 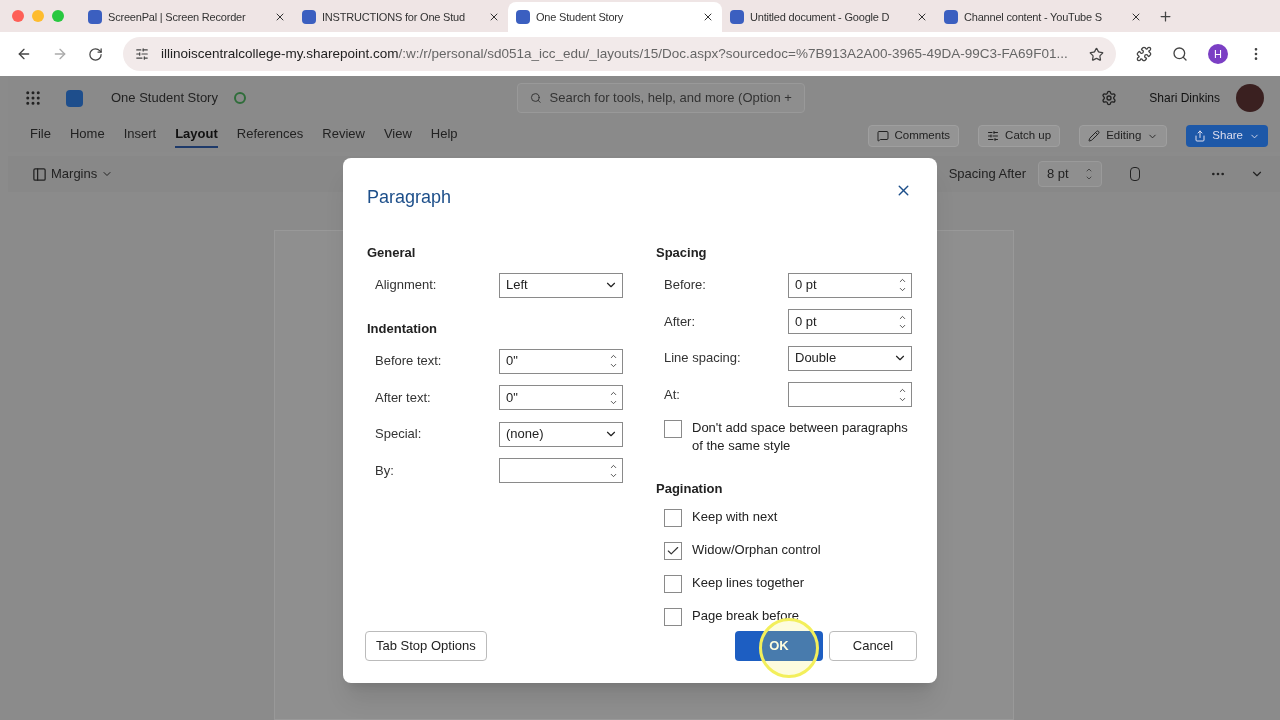 What do you see at coordinates (1135, 174) in the screenshot?
I see `page-setup-icon` at bounding box center [1135, 174].